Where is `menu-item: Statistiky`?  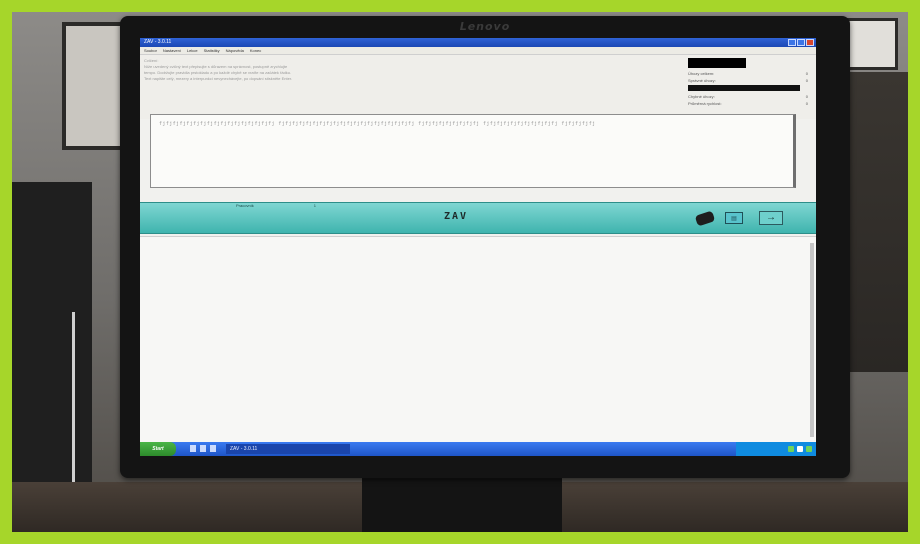
menu-item: Statistiky is located at coordinates (212, 50).